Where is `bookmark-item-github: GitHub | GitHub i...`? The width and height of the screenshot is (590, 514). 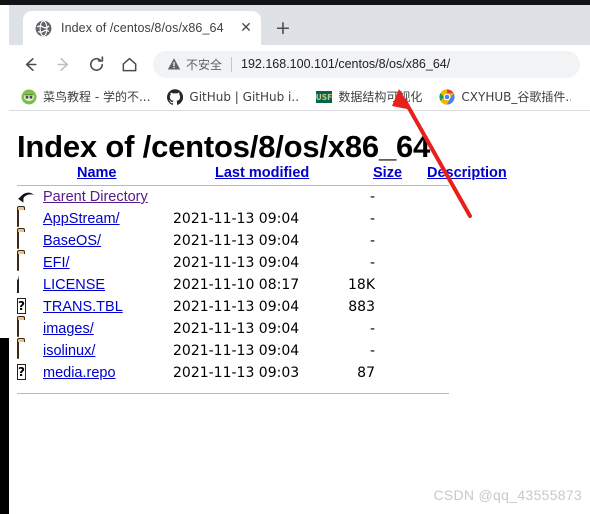
bookmark-item-github: GitHub | GitHub i... is located at coordinates (233, 96).